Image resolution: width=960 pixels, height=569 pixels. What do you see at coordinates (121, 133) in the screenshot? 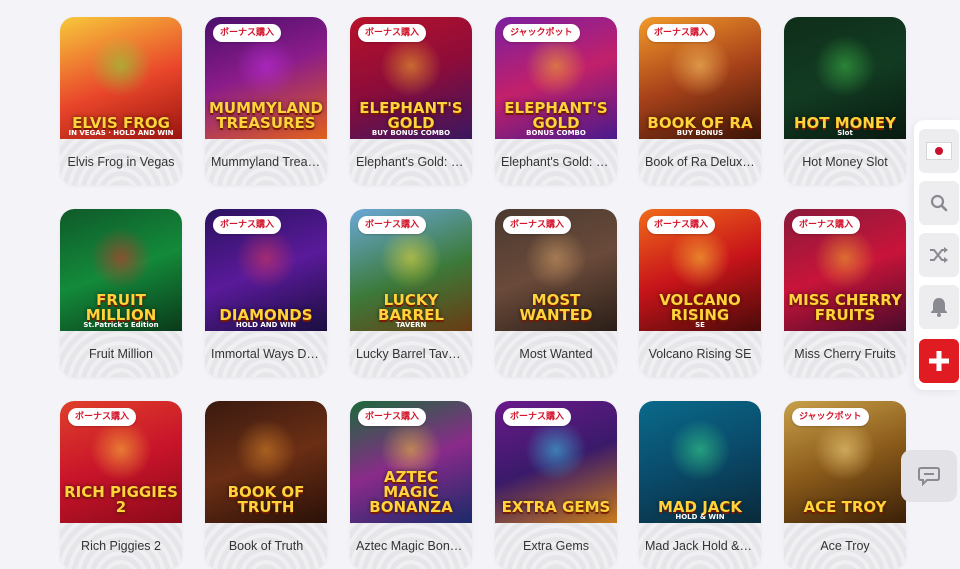
I see `thumbnail-logo-subtext: IN VEGAS · HOLD AND WIN` at bounding box center [121, 133].